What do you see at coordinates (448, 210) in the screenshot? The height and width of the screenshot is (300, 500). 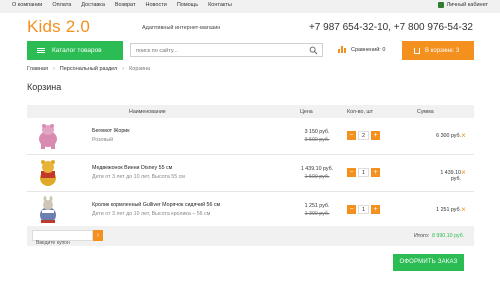 I see `row-sum: 1 251 руб.` at bounding box center [448, 210].